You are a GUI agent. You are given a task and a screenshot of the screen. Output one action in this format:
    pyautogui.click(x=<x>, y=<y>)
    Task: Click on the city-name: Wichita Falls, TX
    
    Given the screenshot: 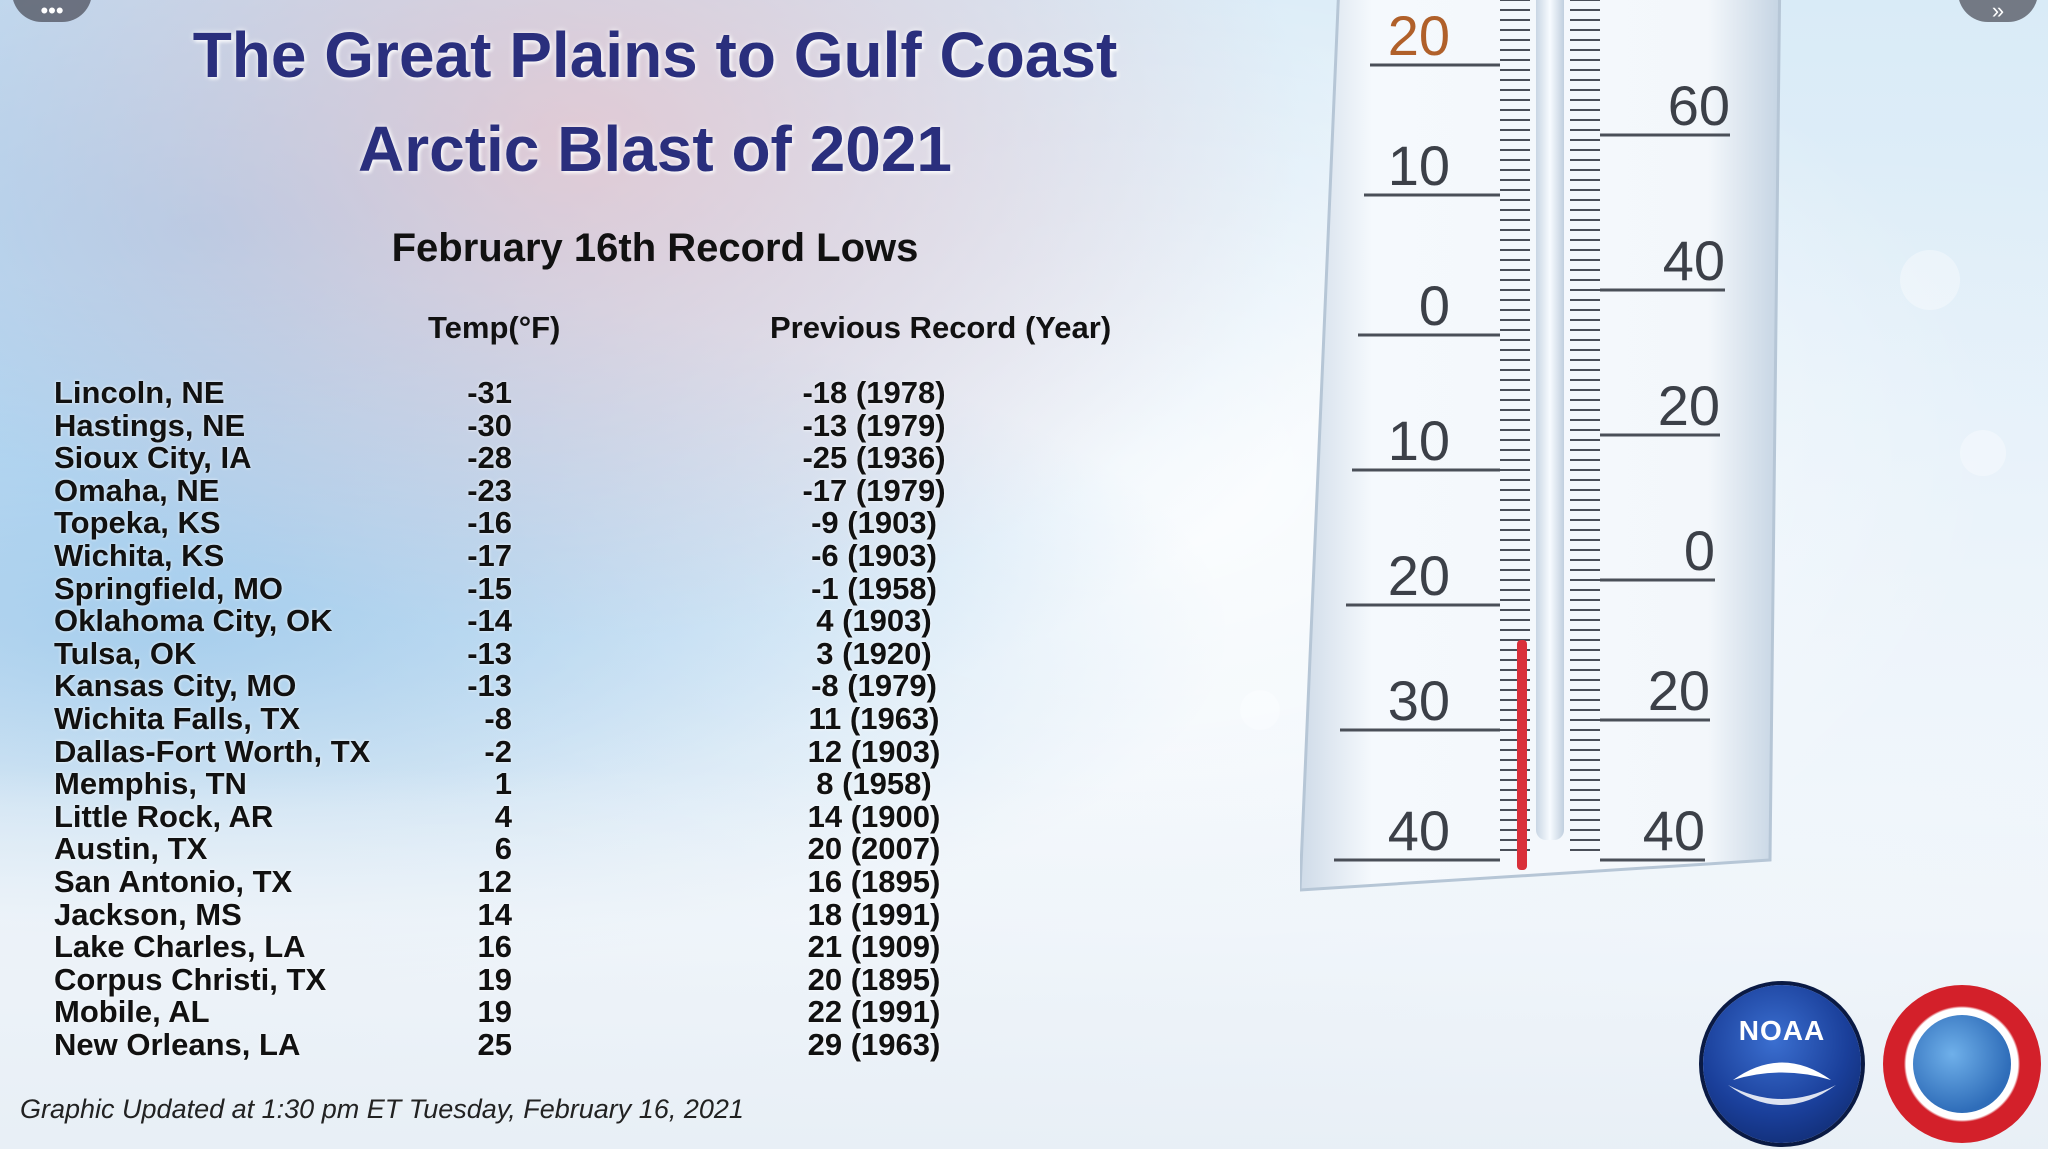 What is the action you would take?
    pyautogui.click(x=177, y=718)
    